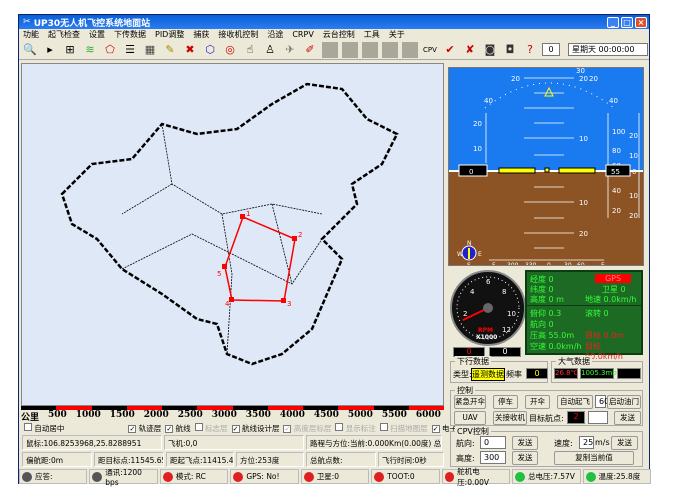 This screenshot has height=498, width=674. What do you see at coordinates (360, 415) in the screenshot?
I see `scale-label: 5000` at bounding box center [360, 415].